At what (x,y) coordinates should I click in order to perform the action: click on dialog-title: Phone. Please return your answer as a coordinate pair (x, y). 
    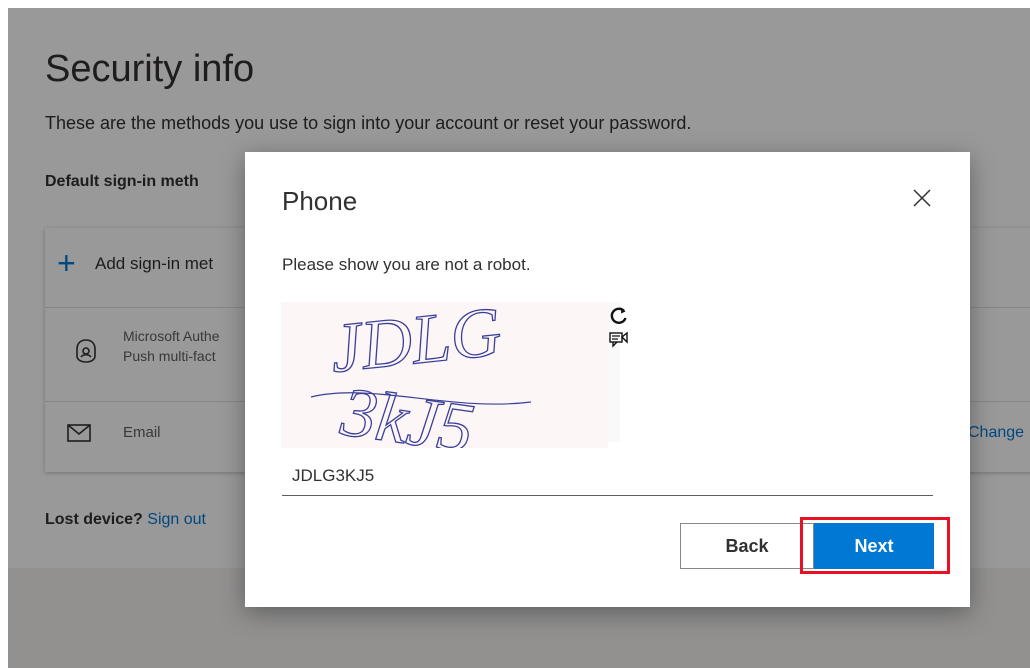
    Looking at the image, I should click on (320, 201).